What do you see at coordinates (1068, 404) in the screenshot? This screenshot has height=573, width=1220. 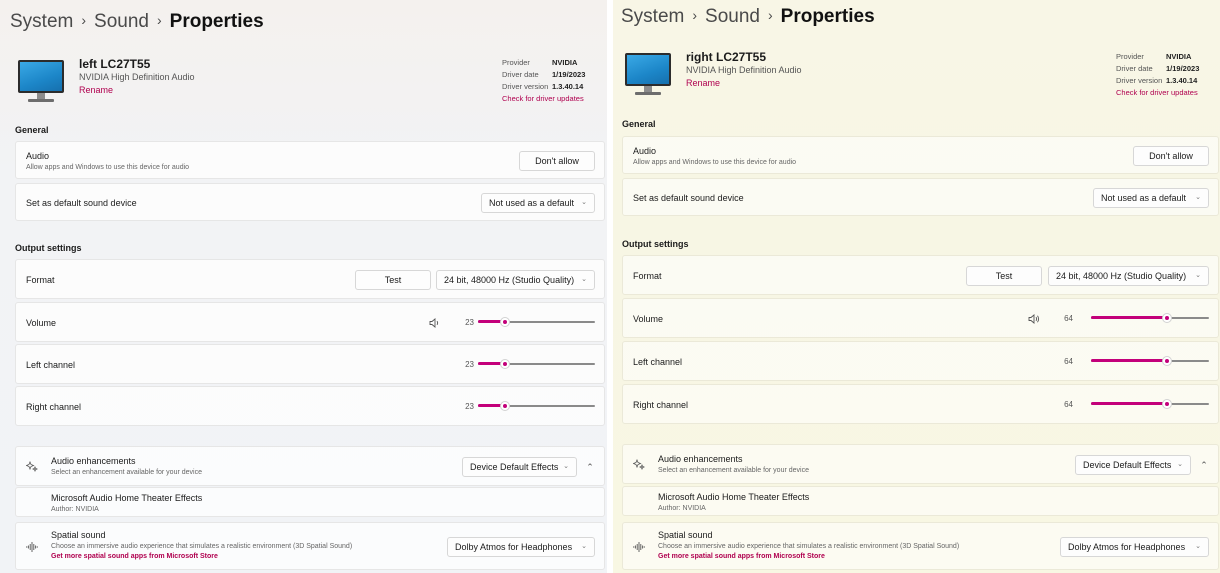 I see `right-channel-value: 64` at bounding box center [1068, 404].